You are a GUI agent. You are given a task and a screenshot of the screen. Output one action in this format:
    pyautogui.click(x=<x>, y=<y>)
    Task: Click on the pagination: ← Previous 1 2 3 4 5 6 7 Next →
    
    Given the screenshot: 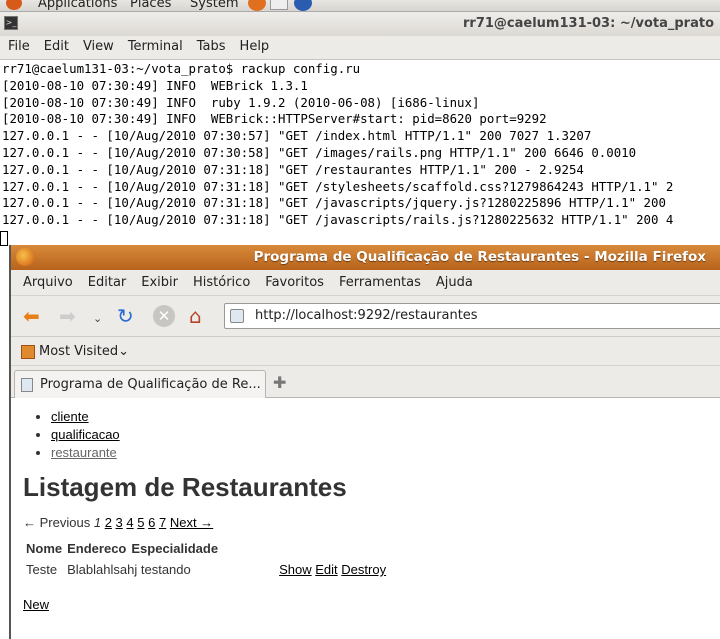 What is the action you would take?
    pyautogui.click(x=118, y=522)
    